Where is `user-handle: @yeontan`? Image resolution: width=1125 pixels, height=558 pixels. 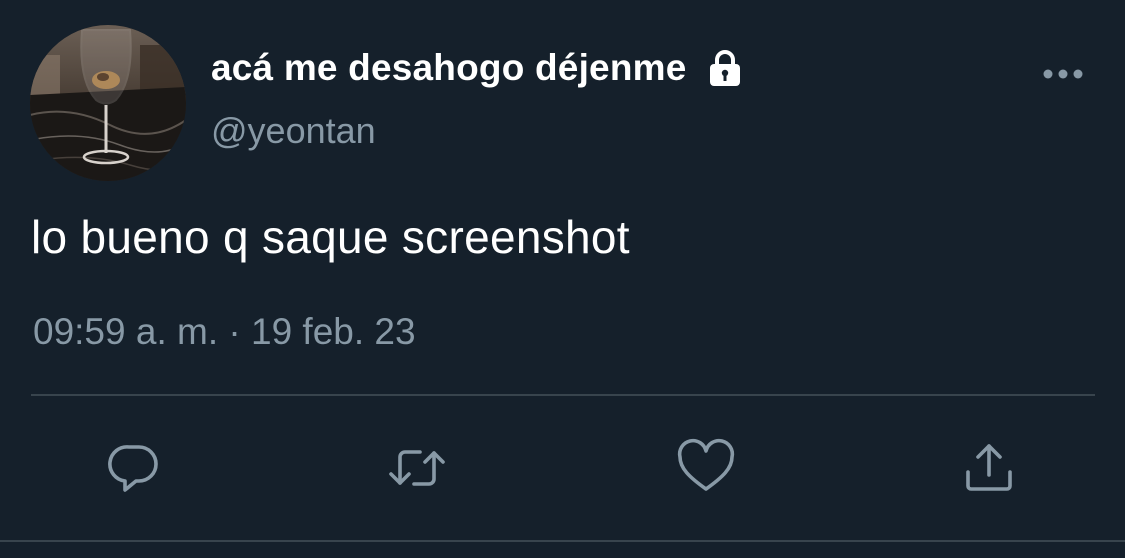 user-handle: @yeontan is located at coordinates (293, 131).